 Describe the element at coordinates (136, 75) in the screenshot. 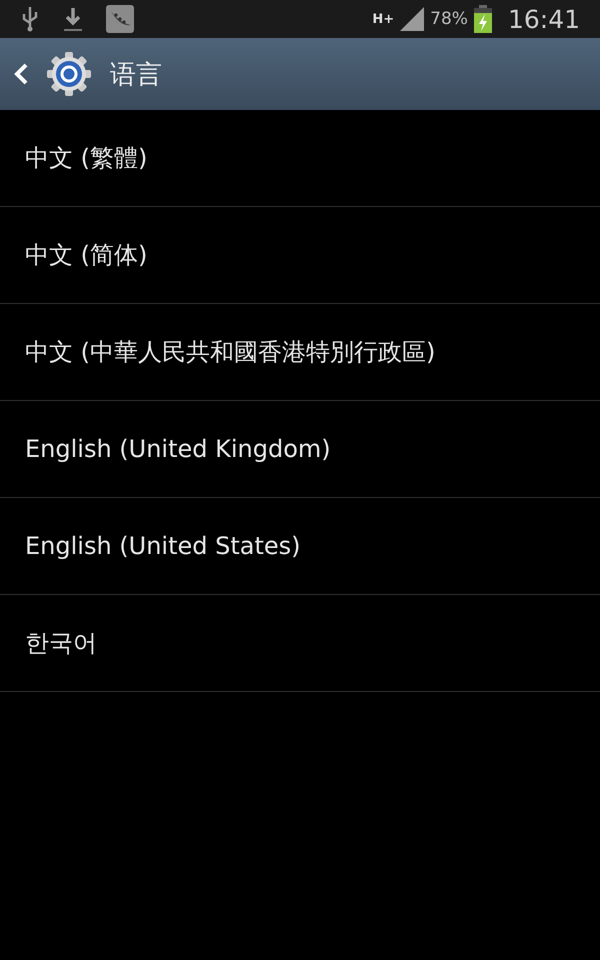

I see `screen-title: 语言` at that location.